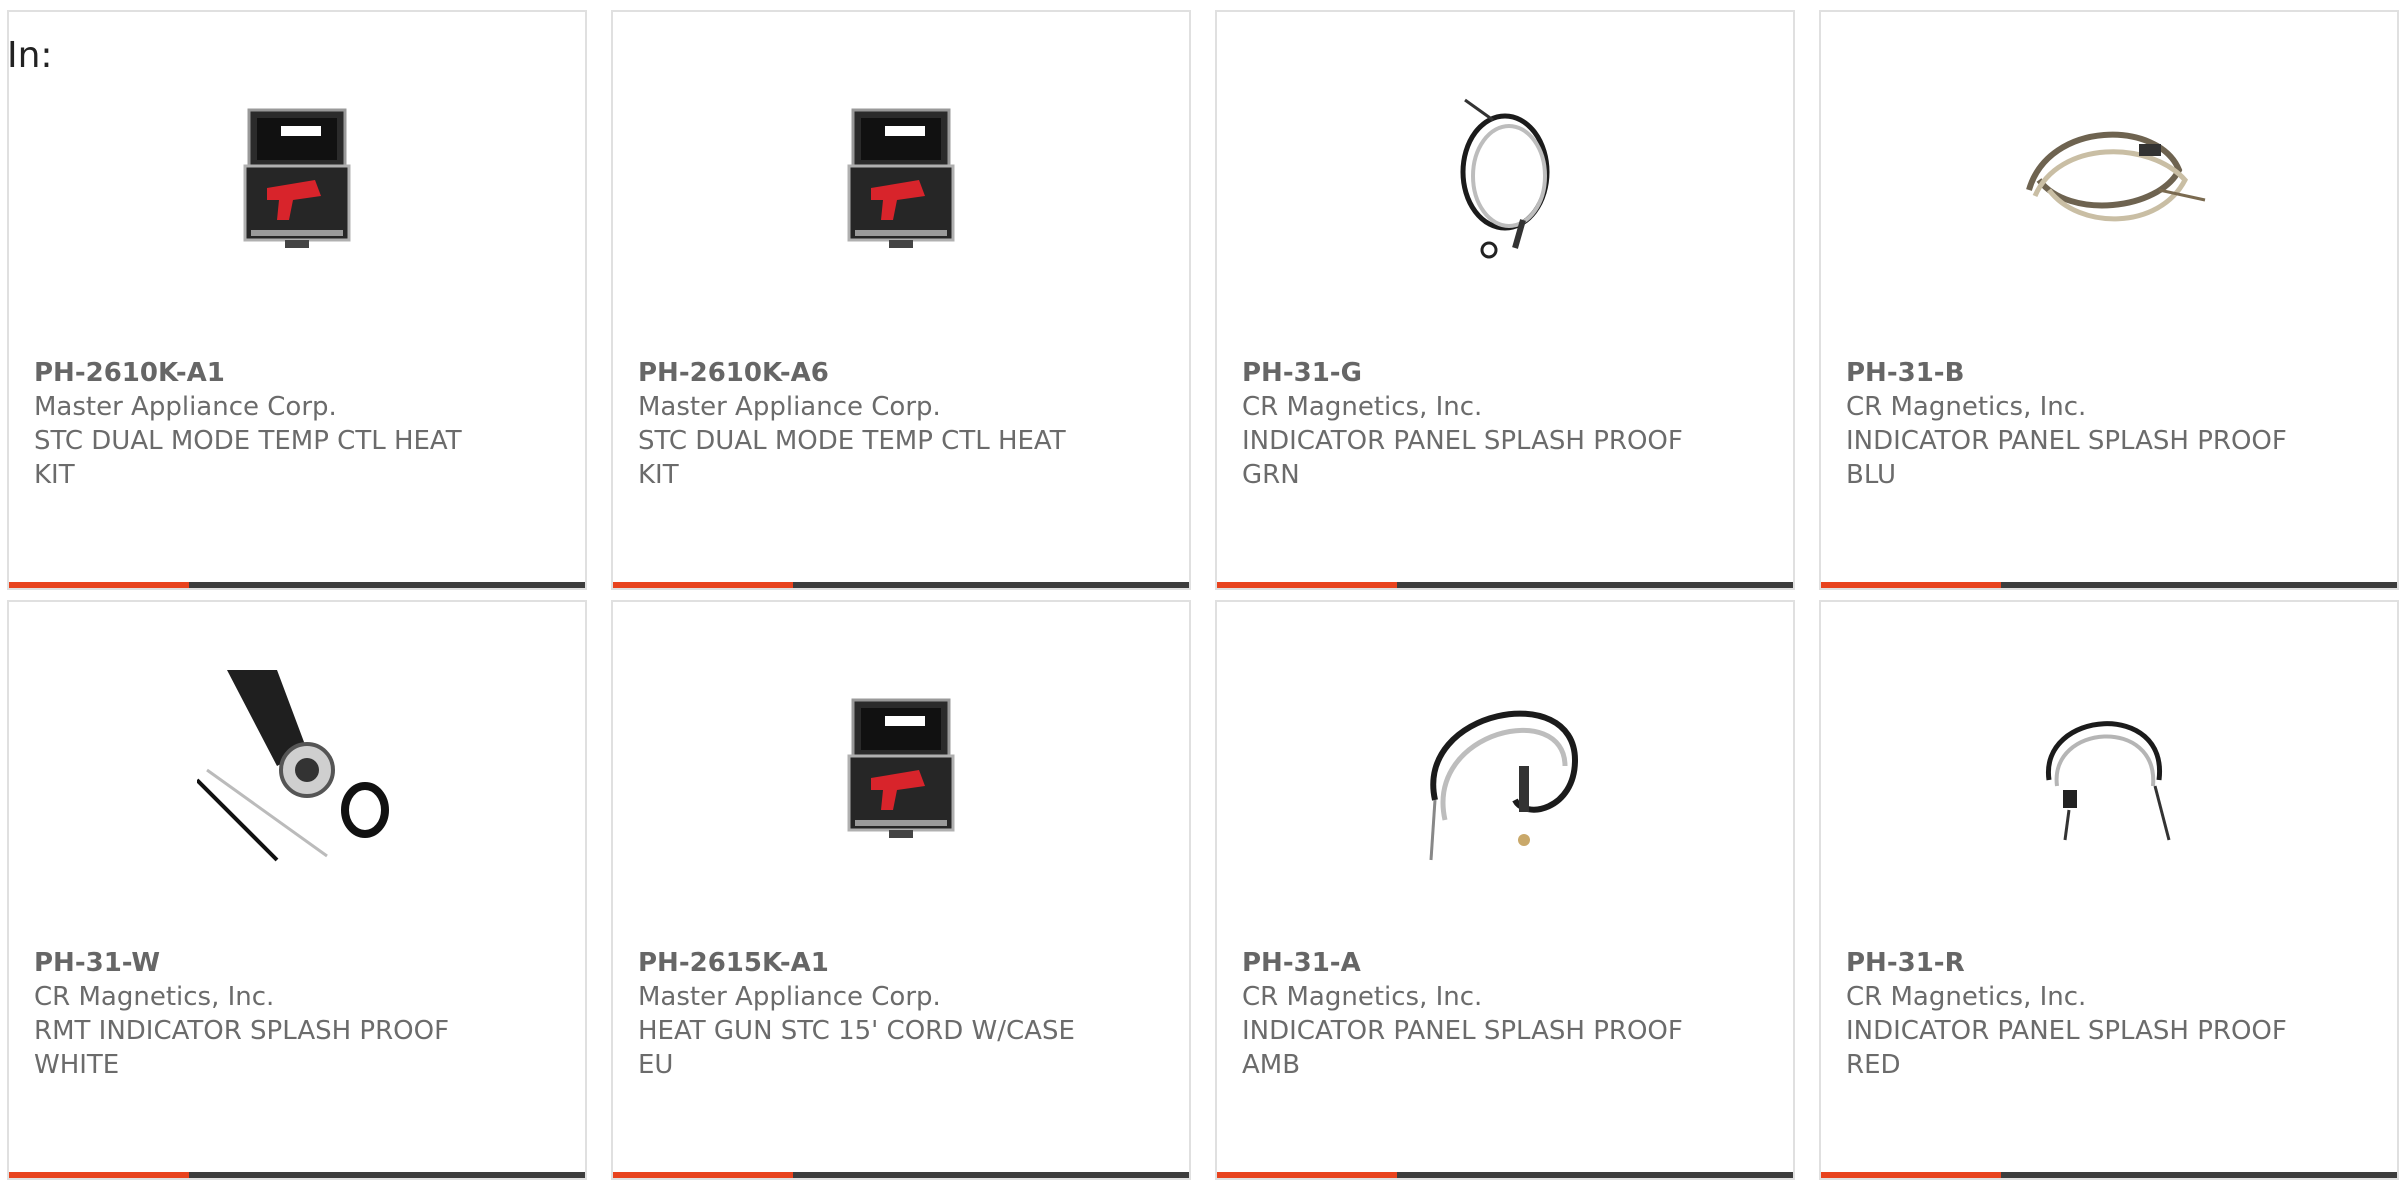  What do you see at coordinates (2066, 1048) in the screenshot?
I see `description: INDICATOR PANEL SPLASH PROOF RED` at bounding box center [2066, 1048].